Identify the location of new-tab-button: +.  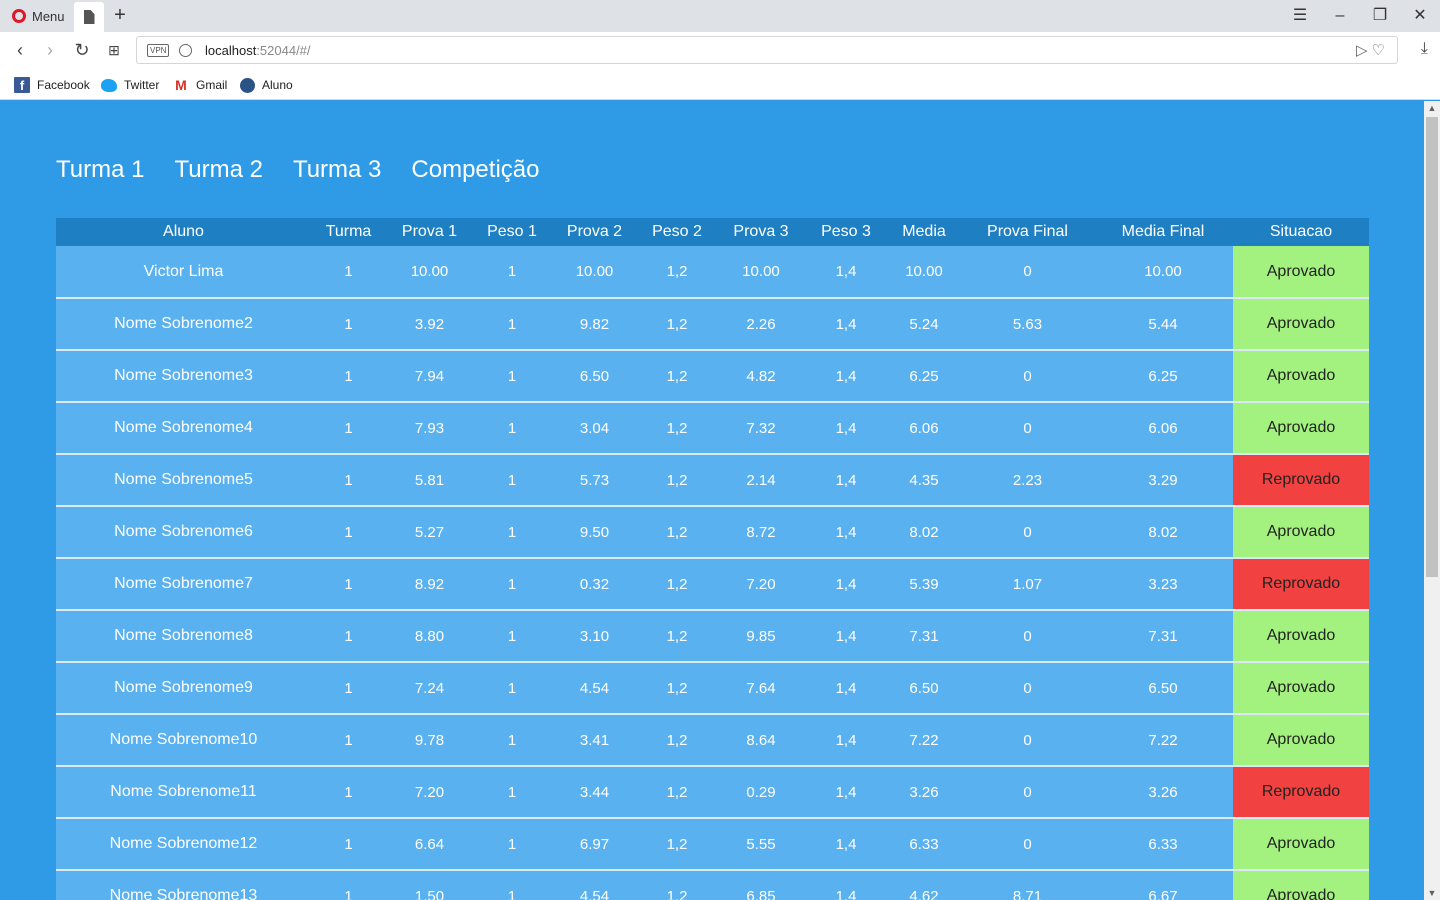
(120, 16).